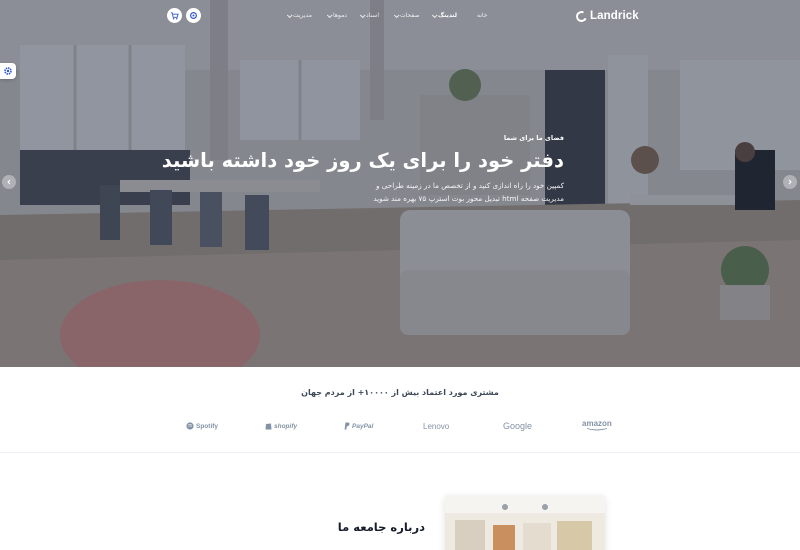  What do you see at coordinates (268, 426) in the screenshot?
I see `shopify-icon` at bounding box center [268, 426].